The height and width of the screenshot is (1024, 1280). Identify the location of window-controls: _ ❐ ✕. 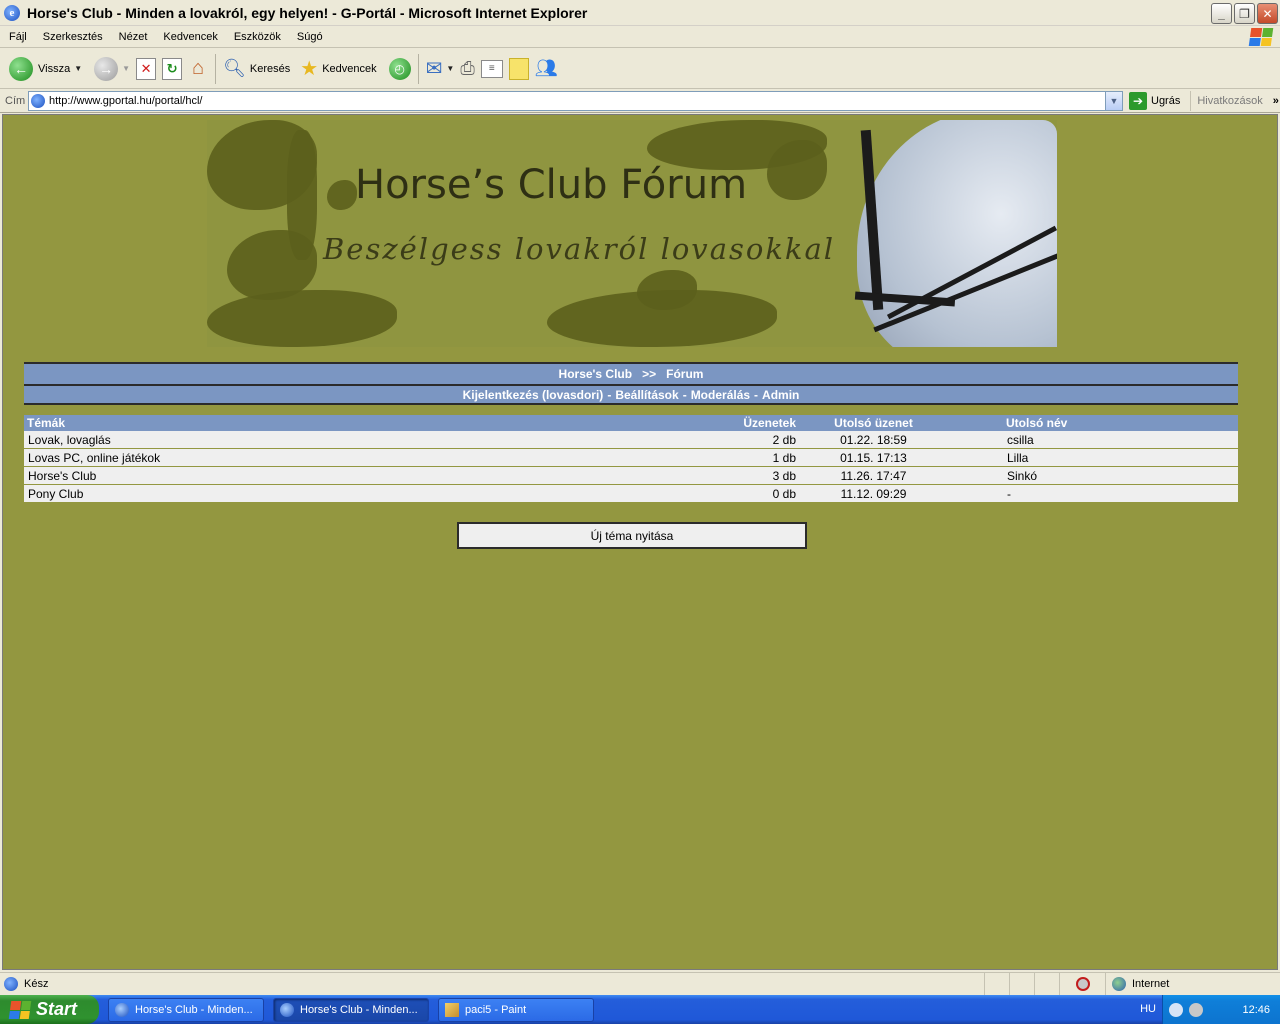
(1244, 13).